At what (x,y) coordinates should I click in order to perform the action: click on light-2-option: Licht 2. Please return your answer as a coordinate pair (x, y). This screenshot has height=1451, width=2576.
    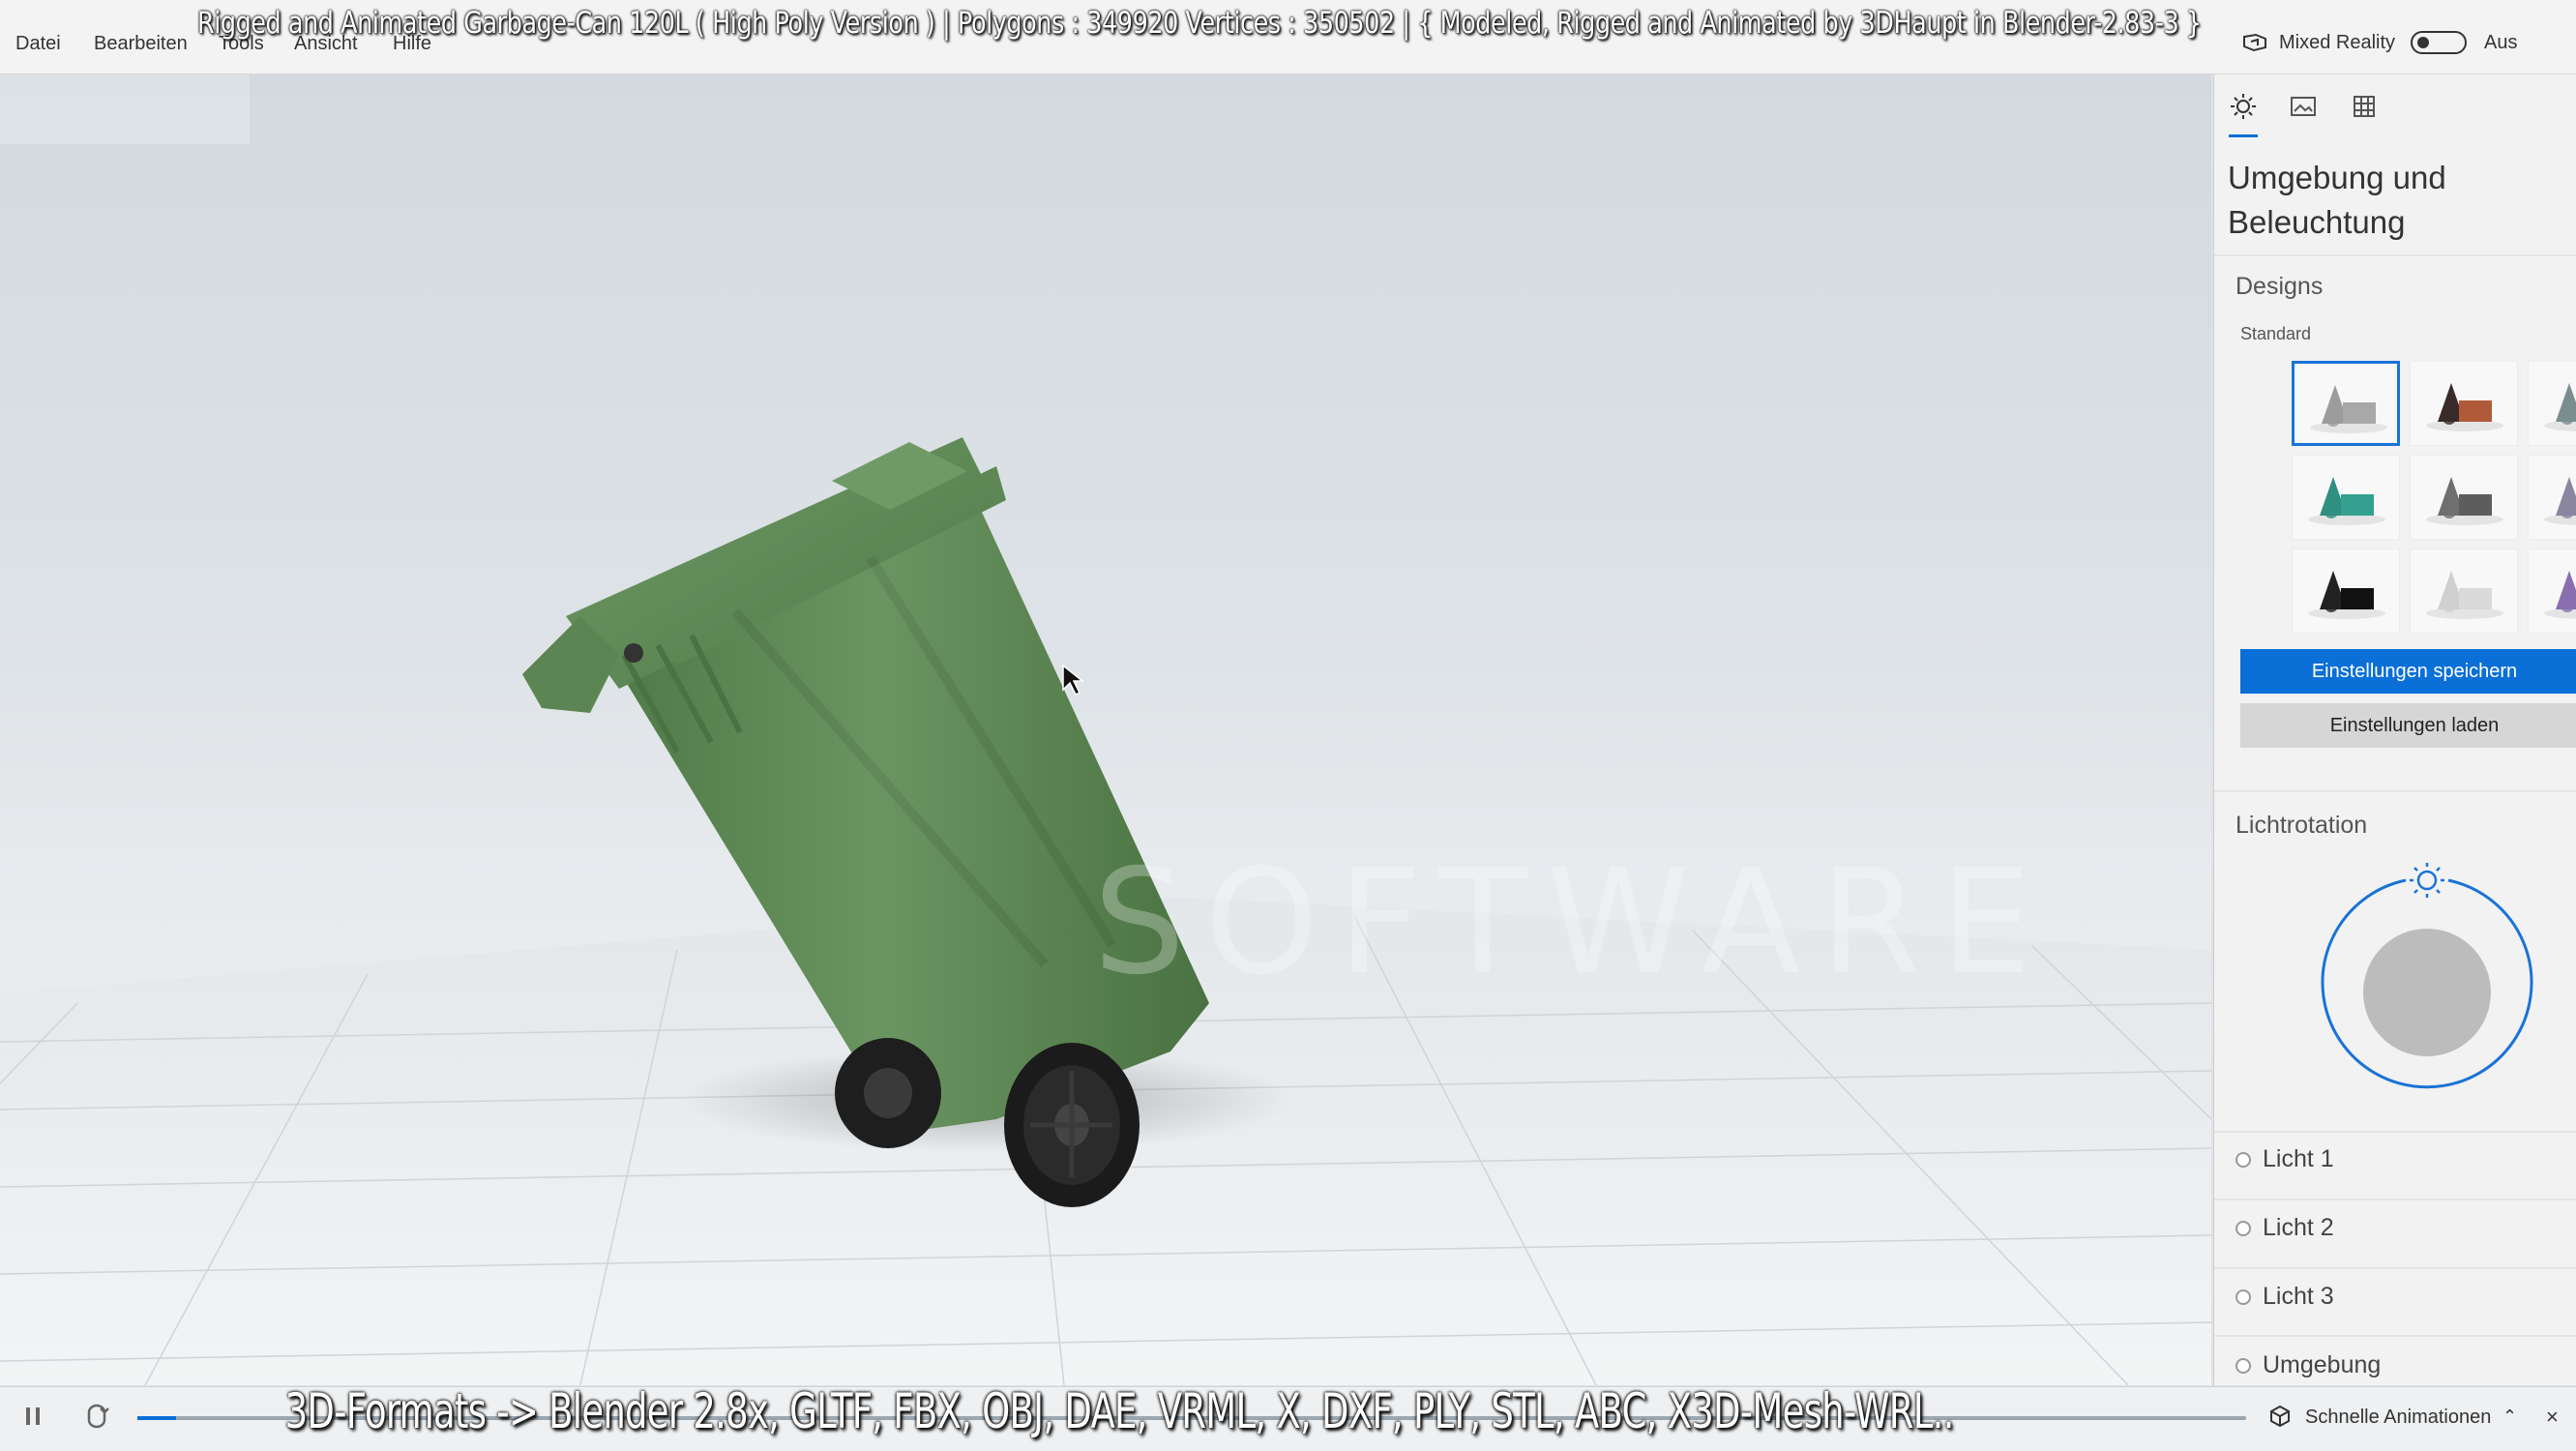
    Looking at the image, I should click on (2284, 1228).